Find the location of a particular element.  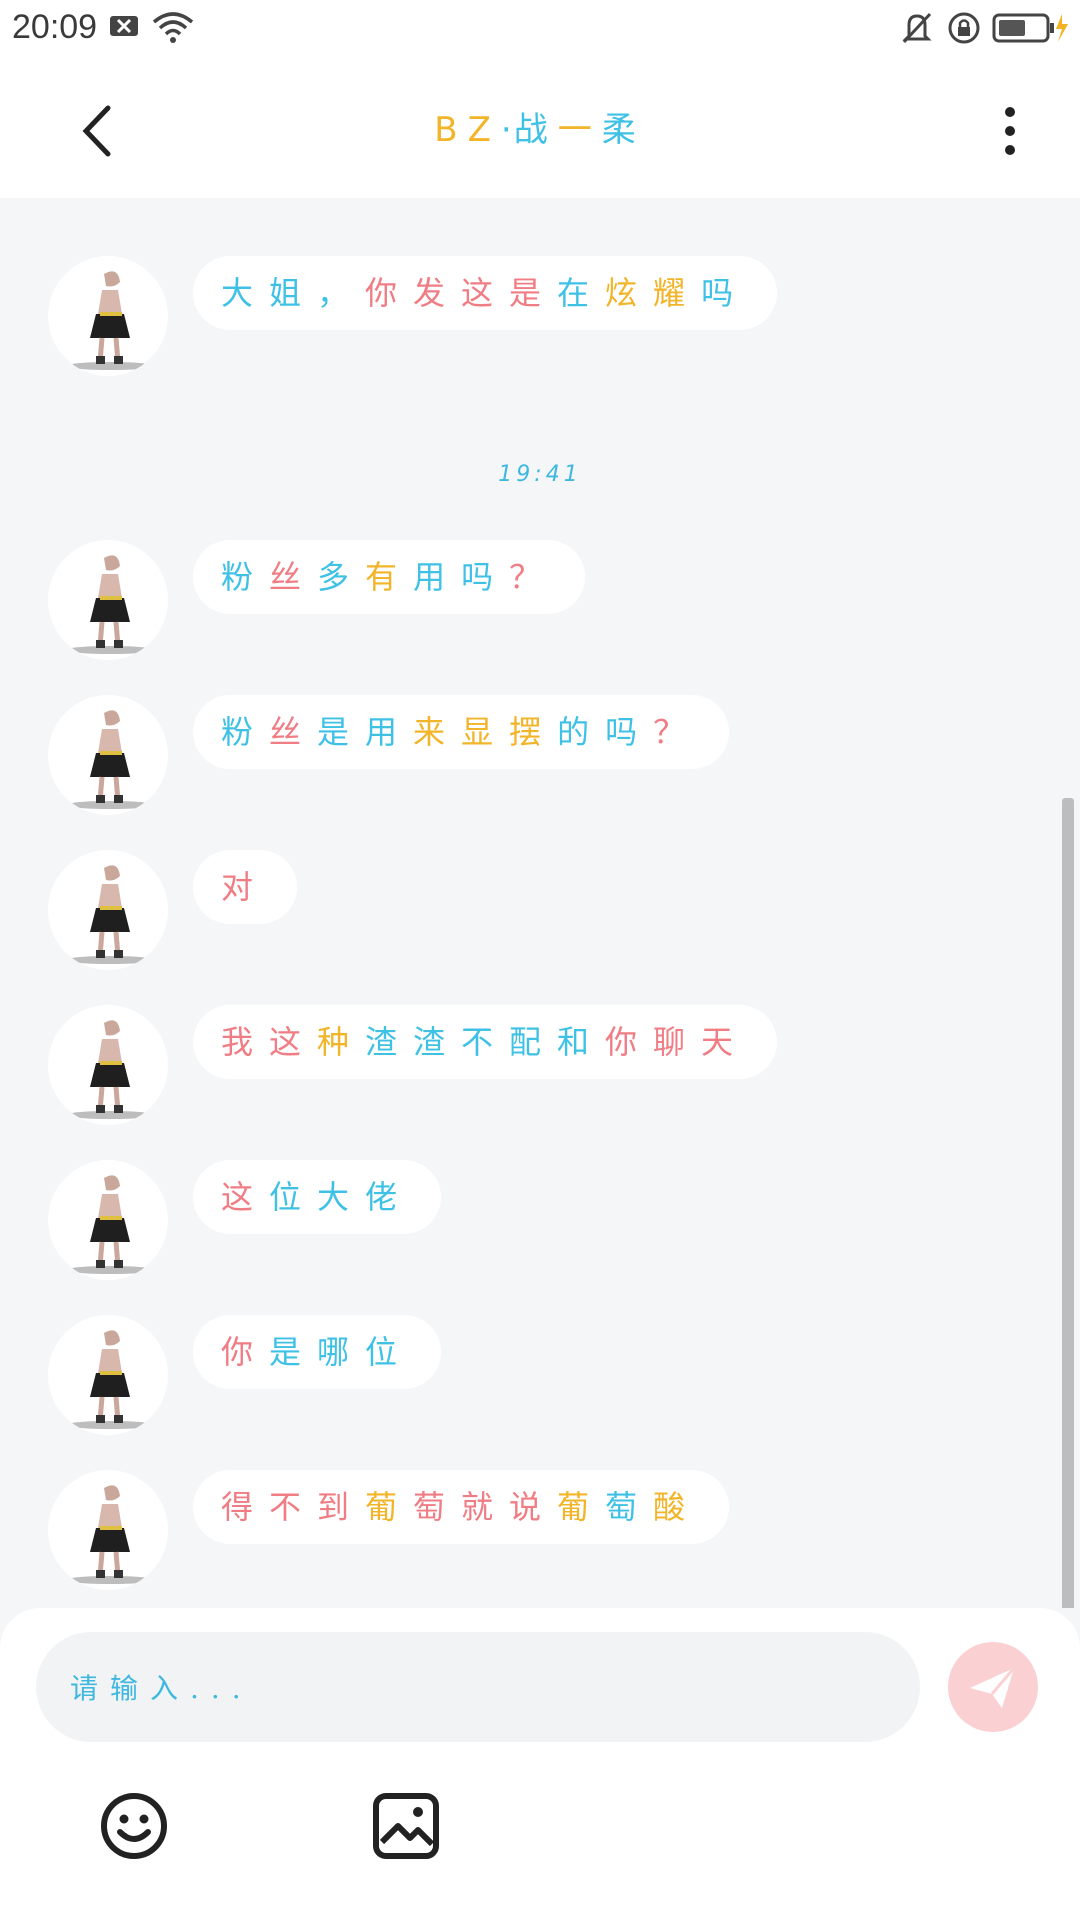

wifi-icon is located at coordinates (173, 30).